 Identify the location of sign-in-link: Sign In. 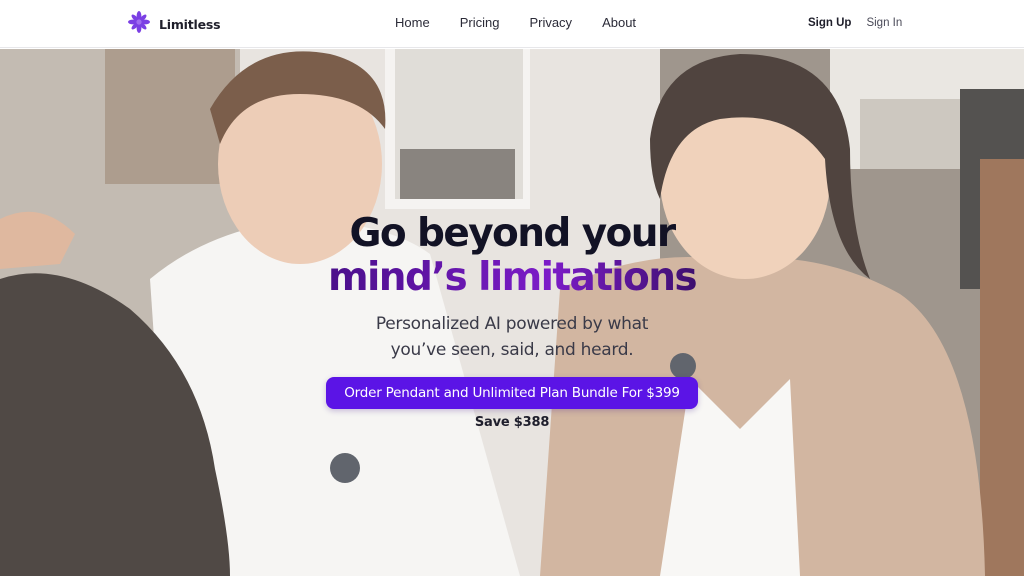
(884, 23).